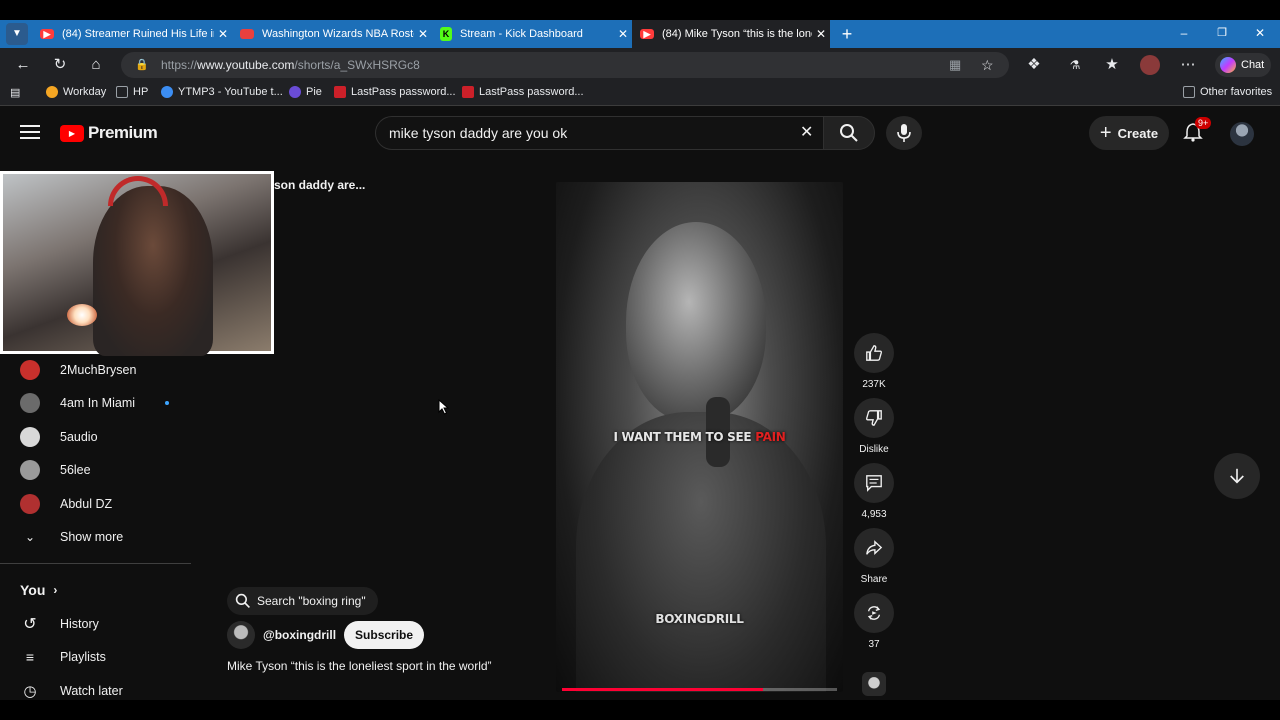  I want to click on video-caption: I WANT THEM TO SEE PAIN, so click(699, 437).